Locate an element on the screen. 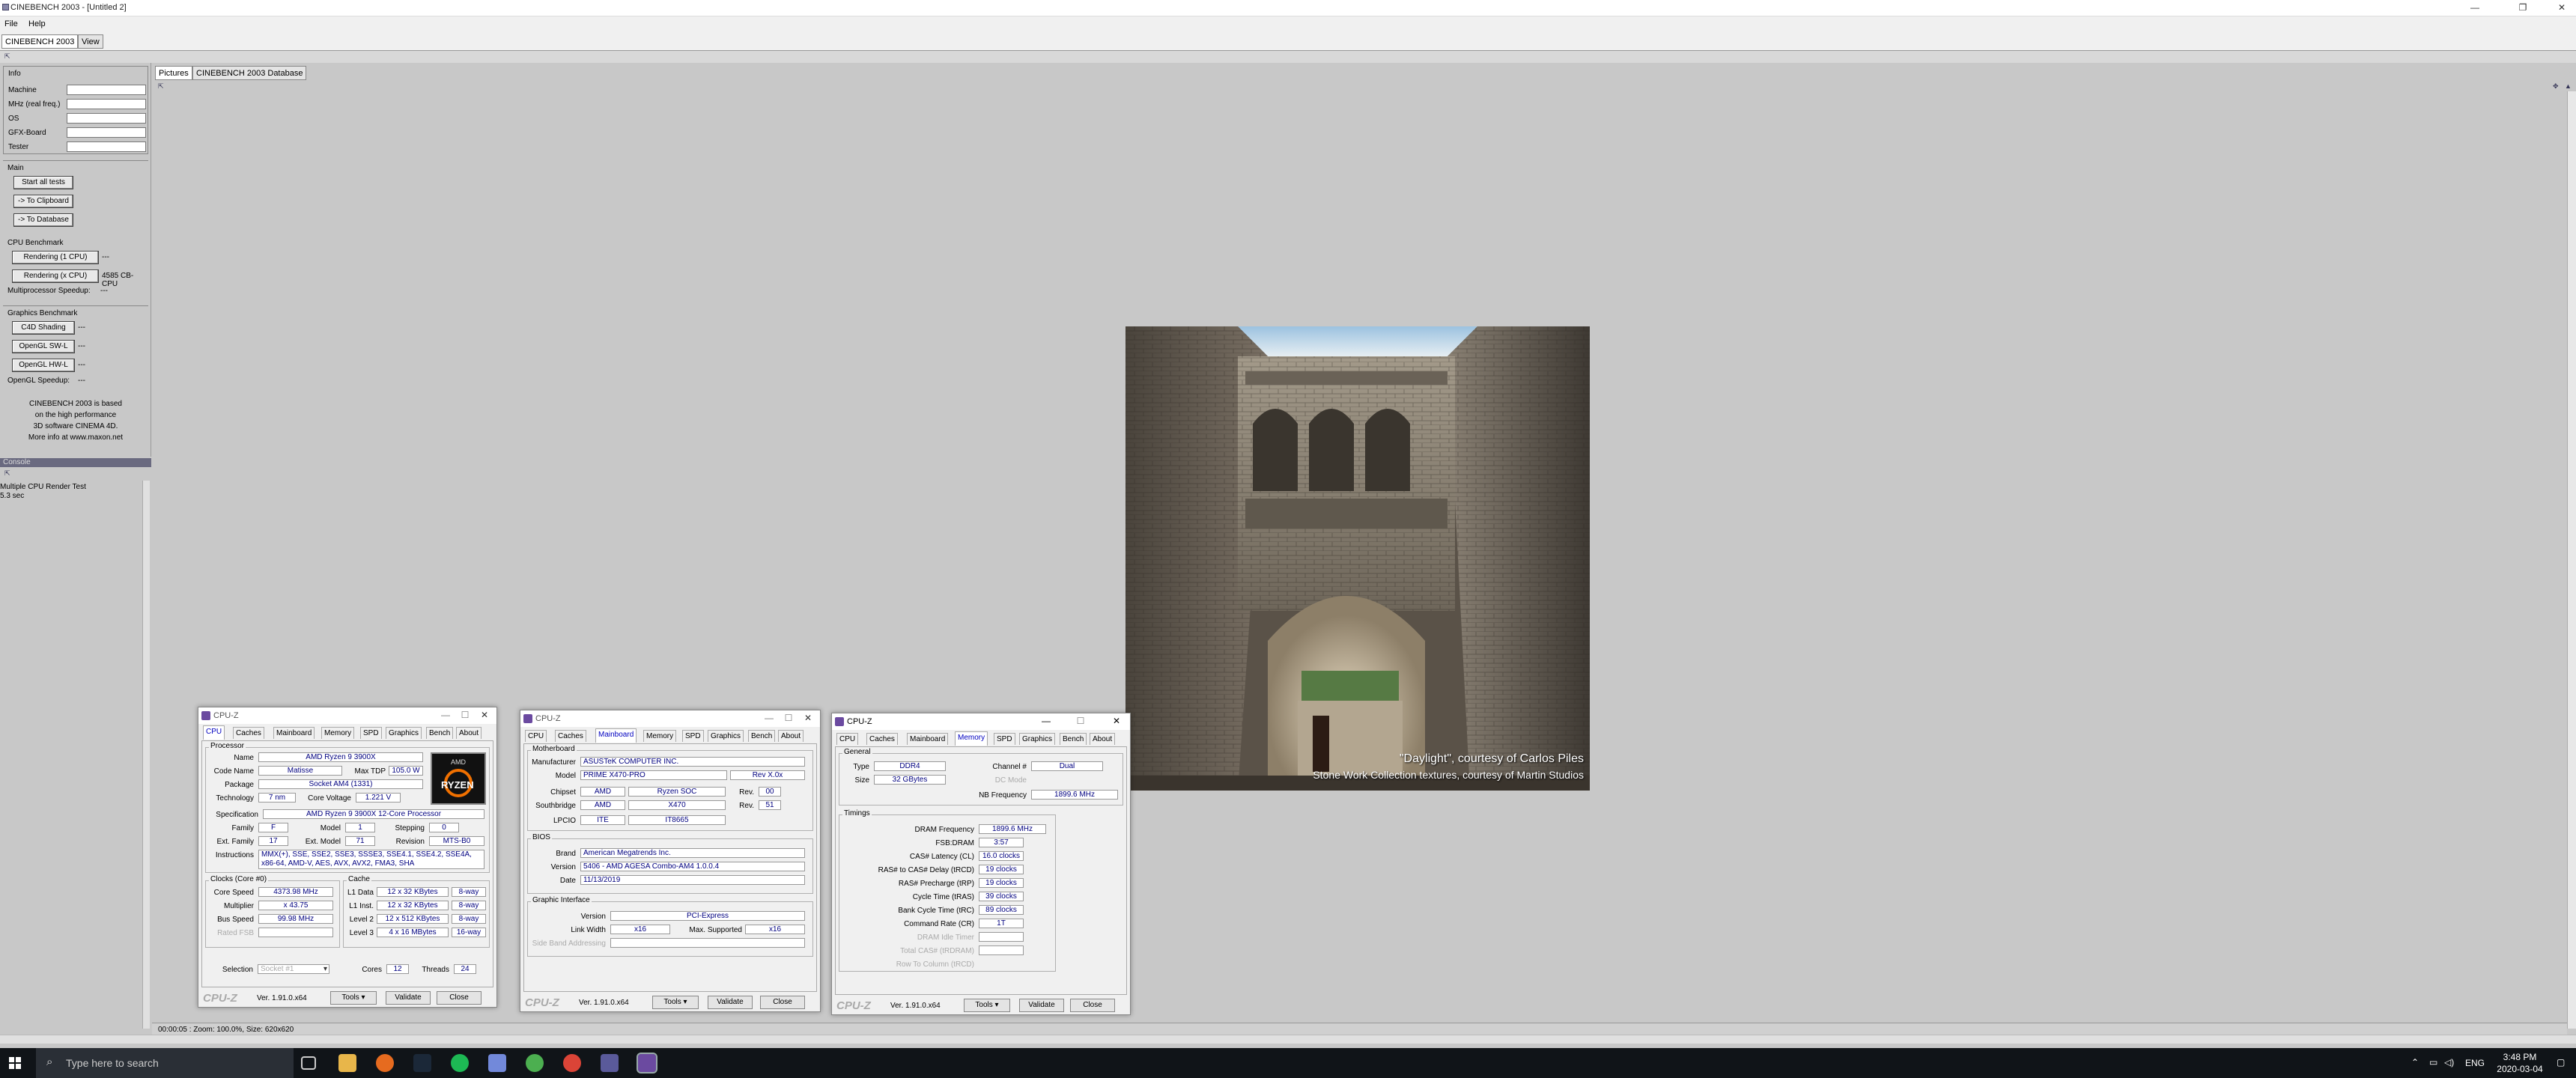 Image resolution: width=2576 pixels, height=1078 pixels. tester-label: Tester is located at coordinates (18, 147).